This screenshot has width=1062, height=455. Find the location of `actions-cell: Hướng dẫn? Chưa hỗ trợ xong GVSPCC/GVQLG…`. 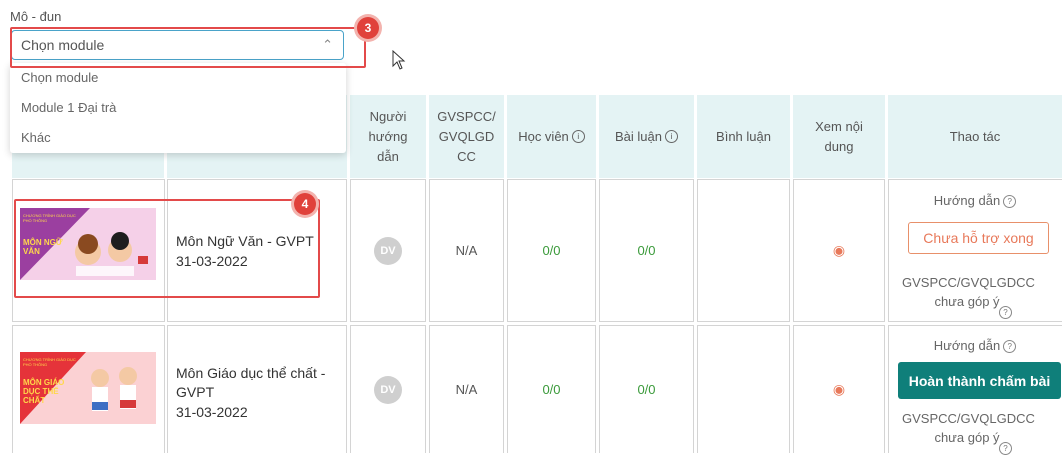

actions-cell: Hướng dẫn? Chưa hỗ trợ xong GVSPCC/GVQLG… is located at coordinates (975, 250).